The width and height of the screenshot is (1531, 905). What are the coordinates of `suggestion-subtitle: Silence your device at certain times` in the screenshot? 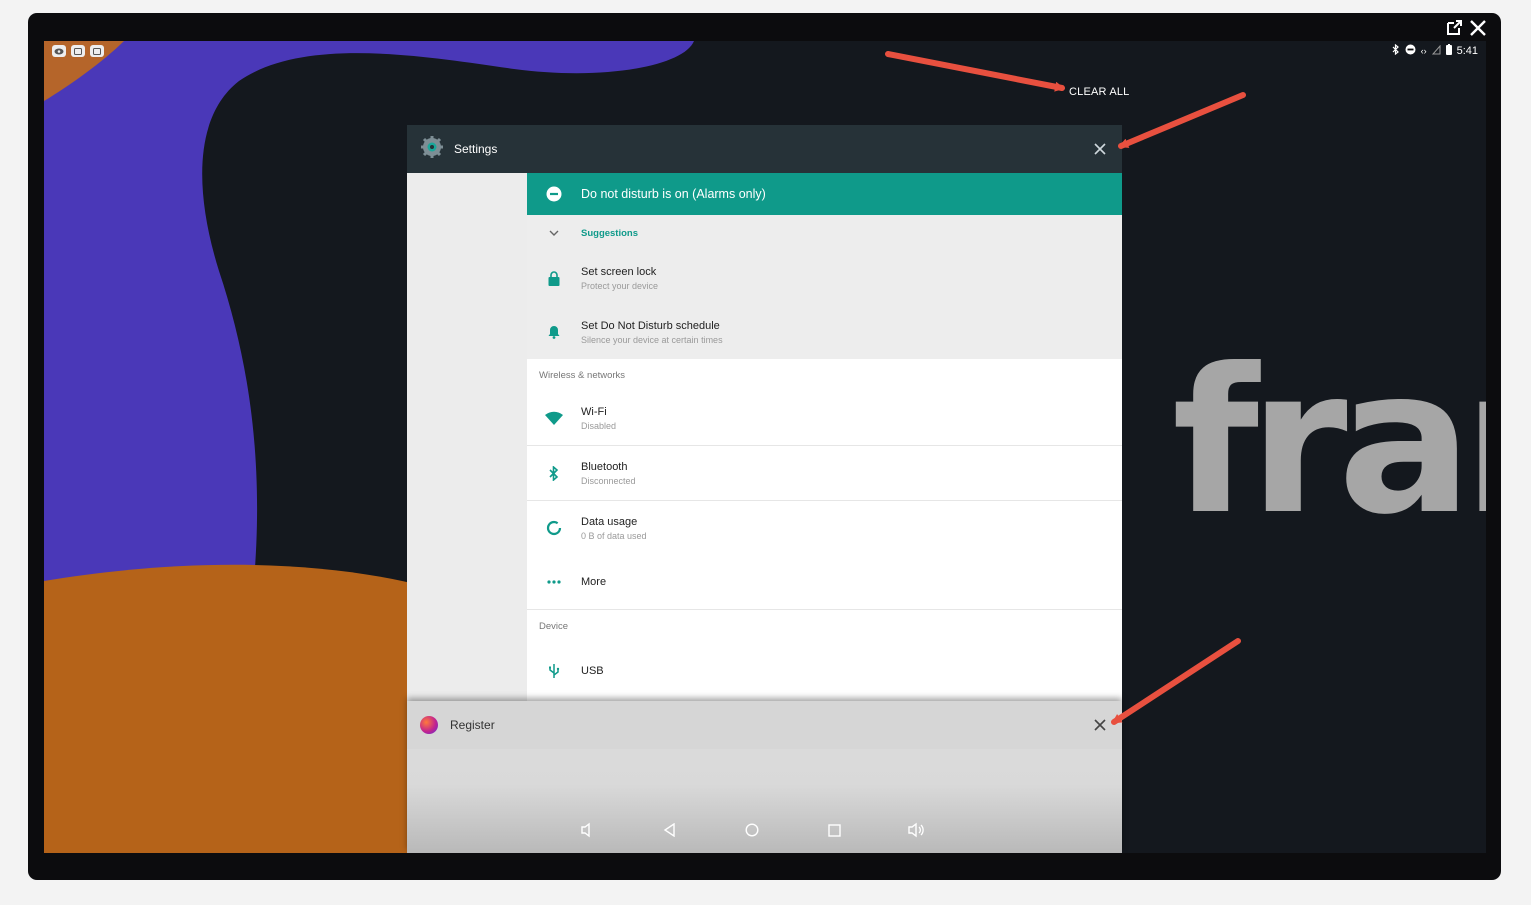 It's located at (652, 339).